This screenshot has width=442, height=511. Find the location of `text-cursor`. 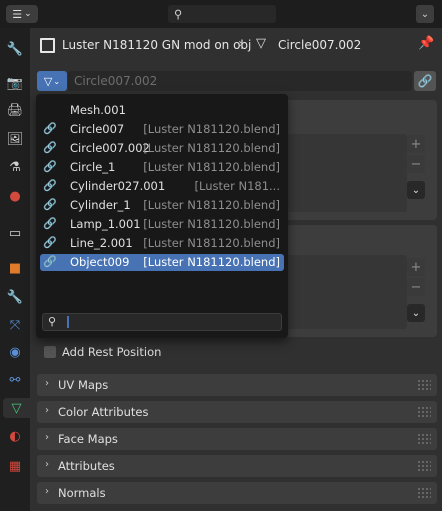

text-cursor is located at coordinates (68, 322).